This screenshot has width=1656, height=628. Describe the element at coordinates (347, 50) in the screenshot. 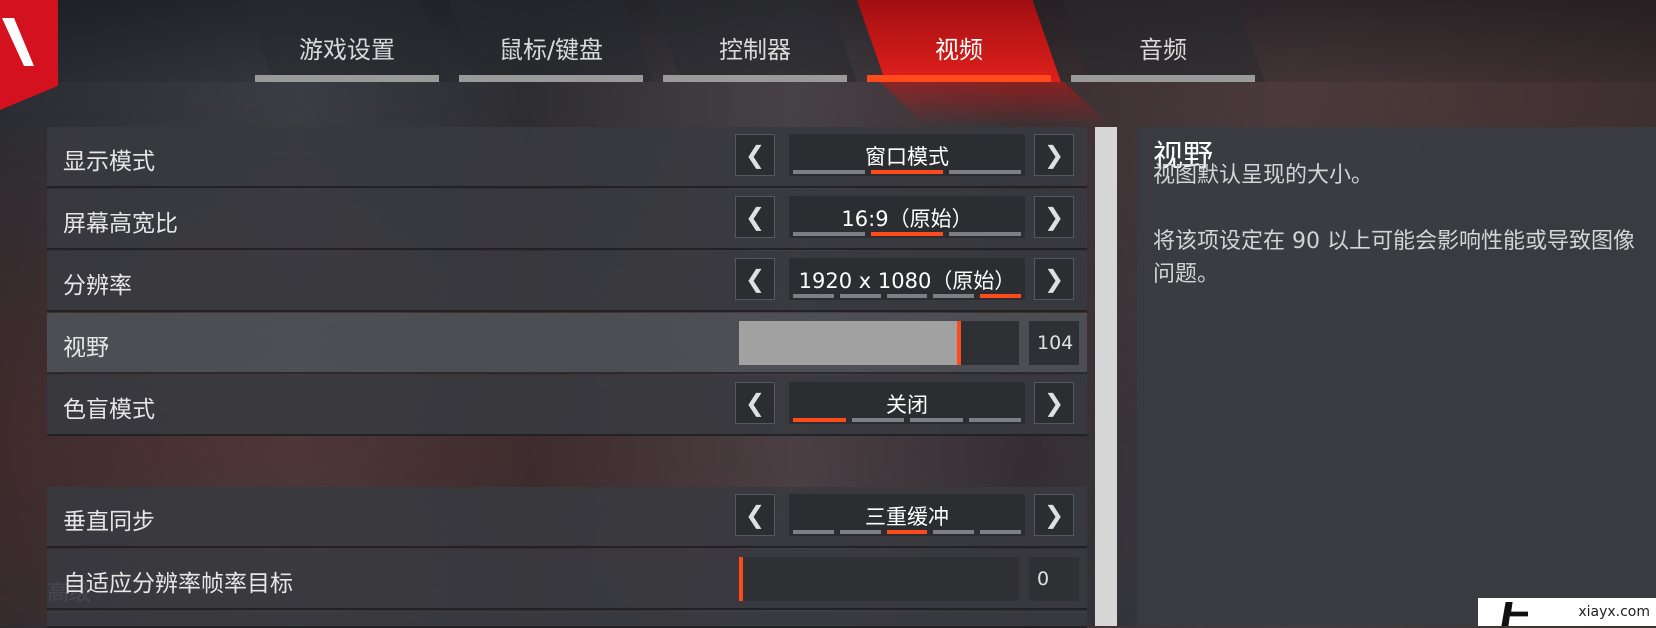

I see `tab-label: 游戏设置` at that location.